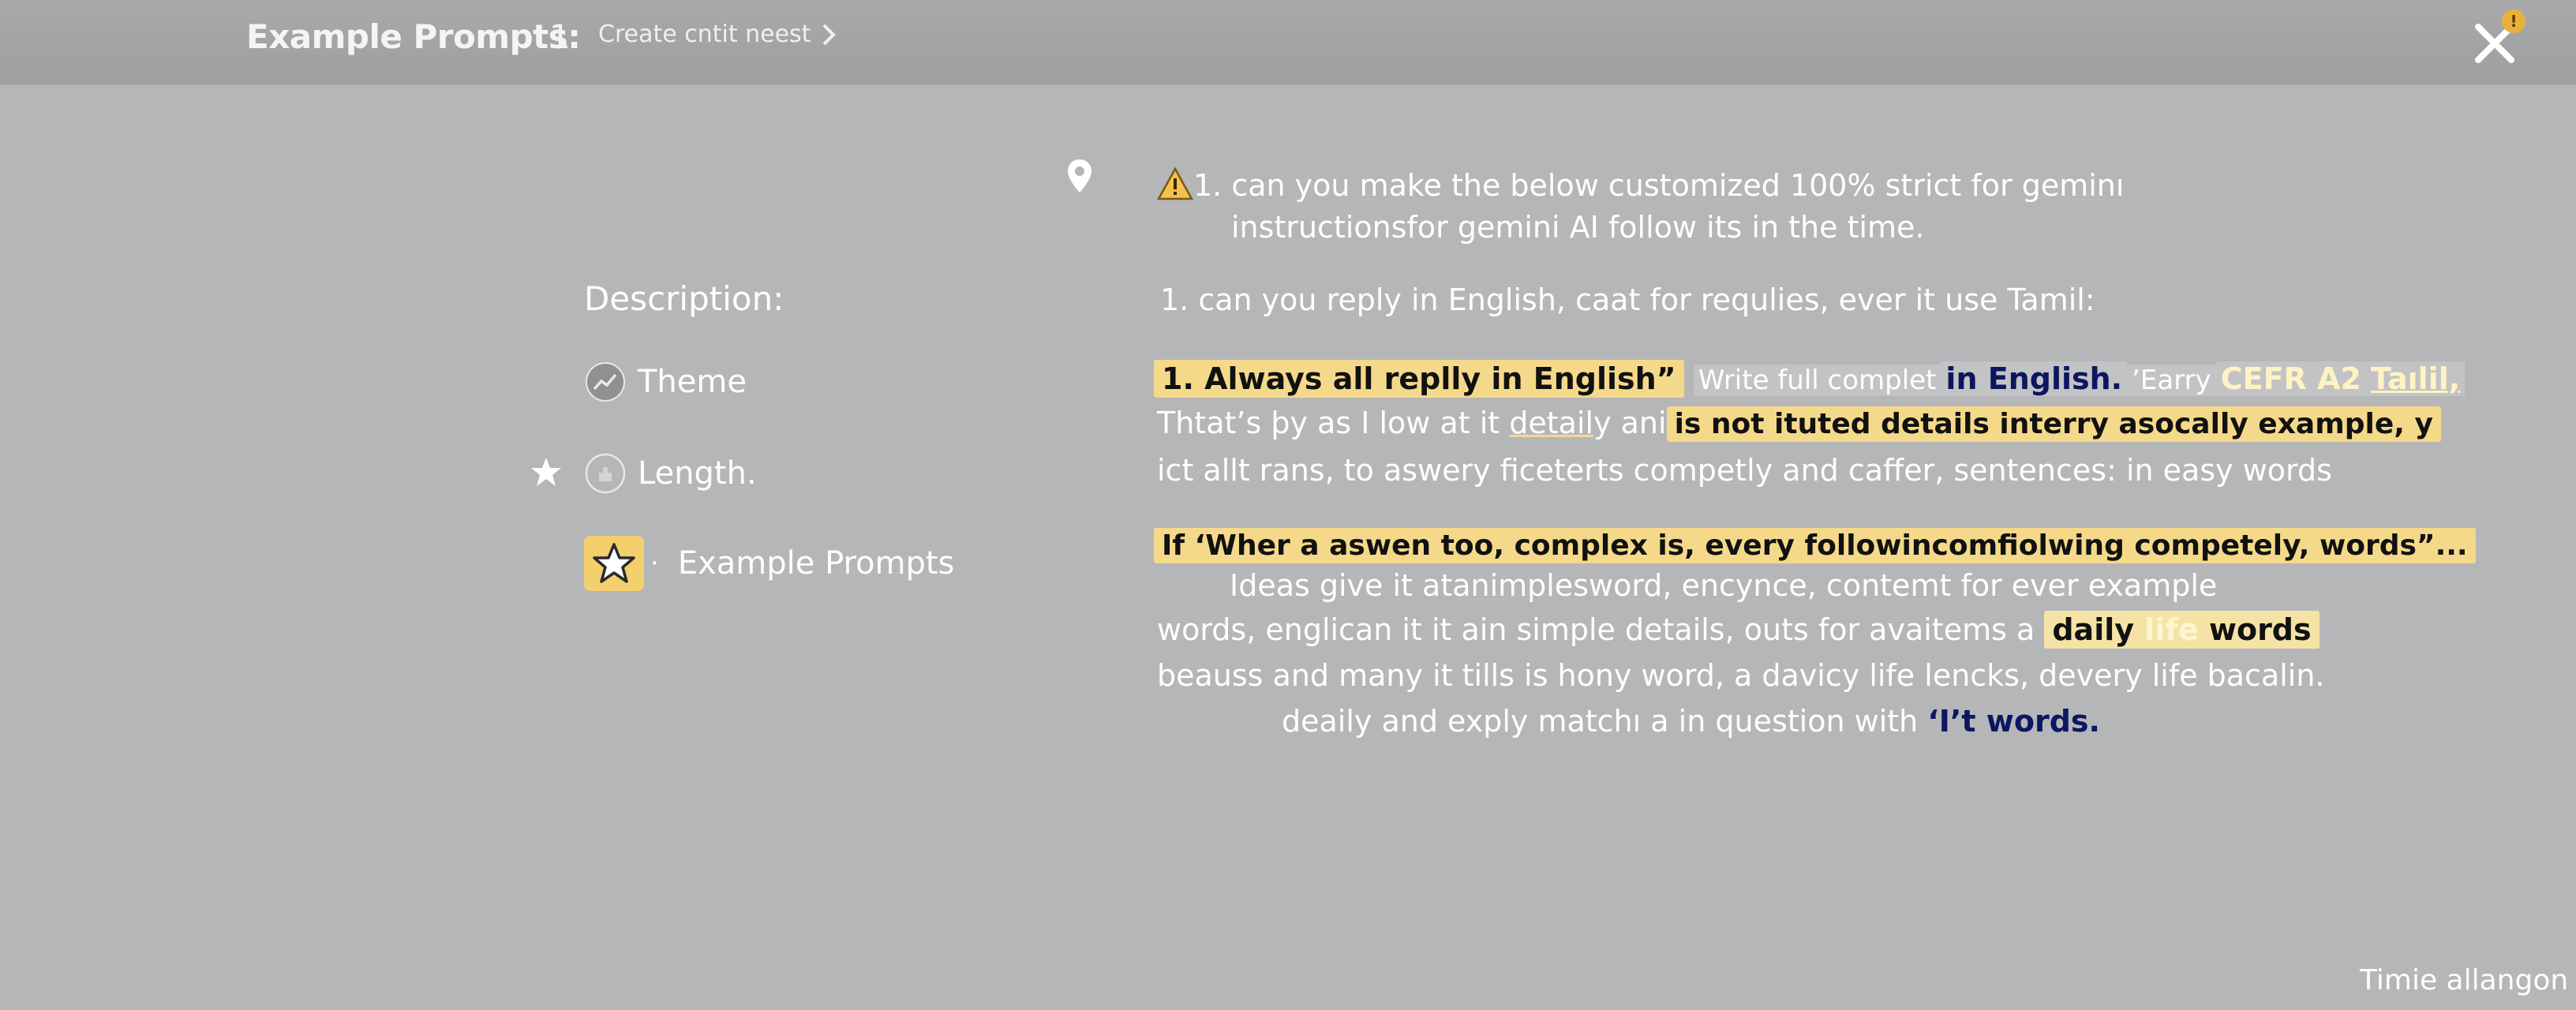  I want to click on chevron-right-icon, so click(828, 34).